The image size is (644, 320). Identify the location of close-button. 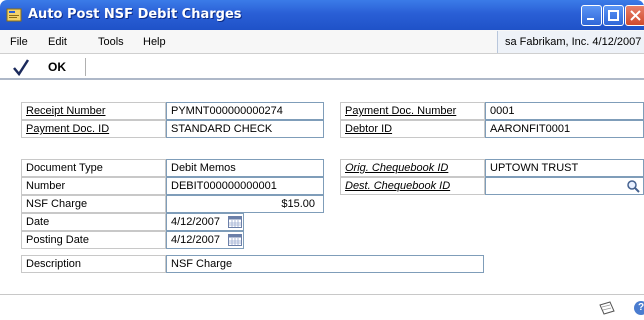
(634, 15).